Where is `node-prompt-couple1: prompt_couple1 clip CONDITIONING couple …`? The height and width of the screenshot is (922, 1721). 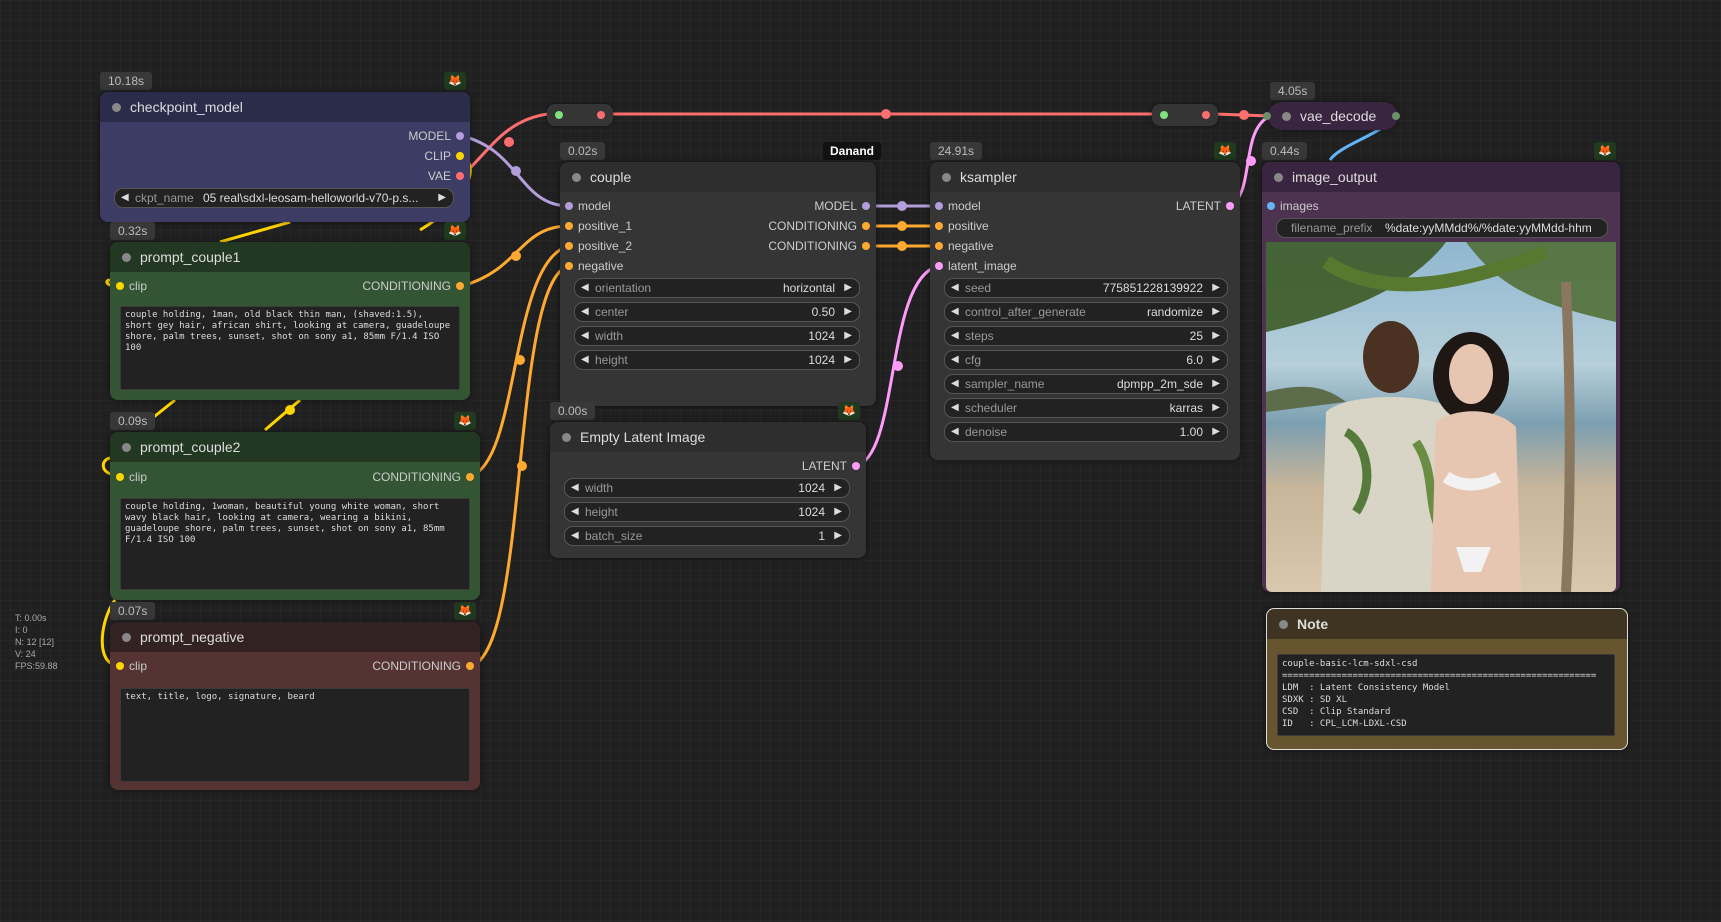 node-prompt-couple1: prompt_couple1 clip CONDITIONING couple … is located at coordinates (290, 321).